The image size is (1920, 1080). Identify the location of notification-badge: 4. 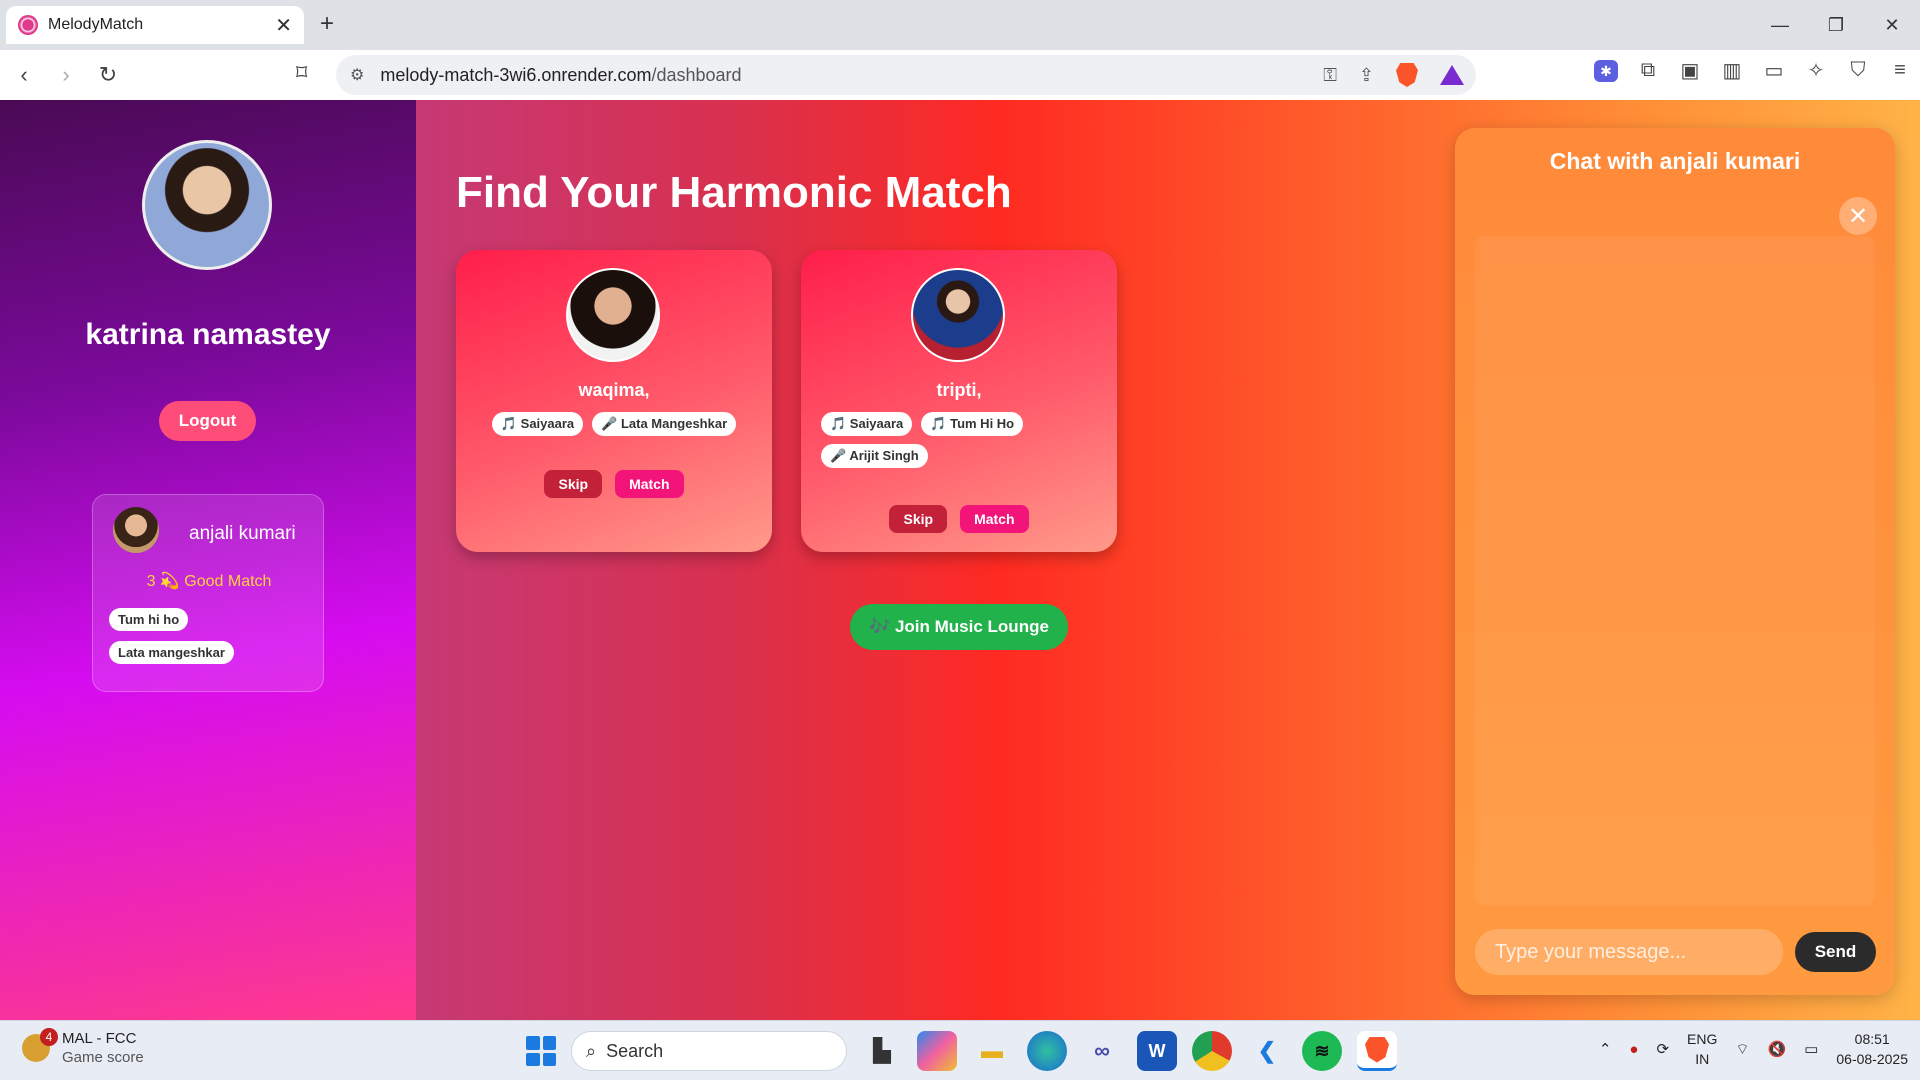
(49, 1037).